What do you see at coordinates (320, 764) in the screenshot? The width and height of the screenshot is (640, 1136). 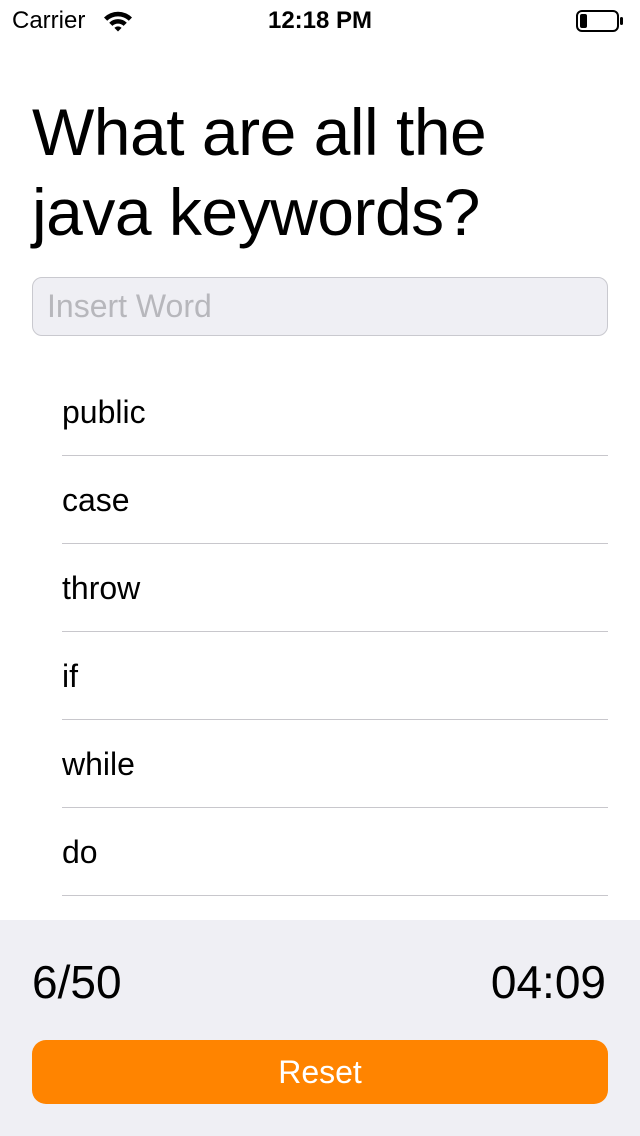 I see `word-list-item: while` at bounding box center [320, 764].